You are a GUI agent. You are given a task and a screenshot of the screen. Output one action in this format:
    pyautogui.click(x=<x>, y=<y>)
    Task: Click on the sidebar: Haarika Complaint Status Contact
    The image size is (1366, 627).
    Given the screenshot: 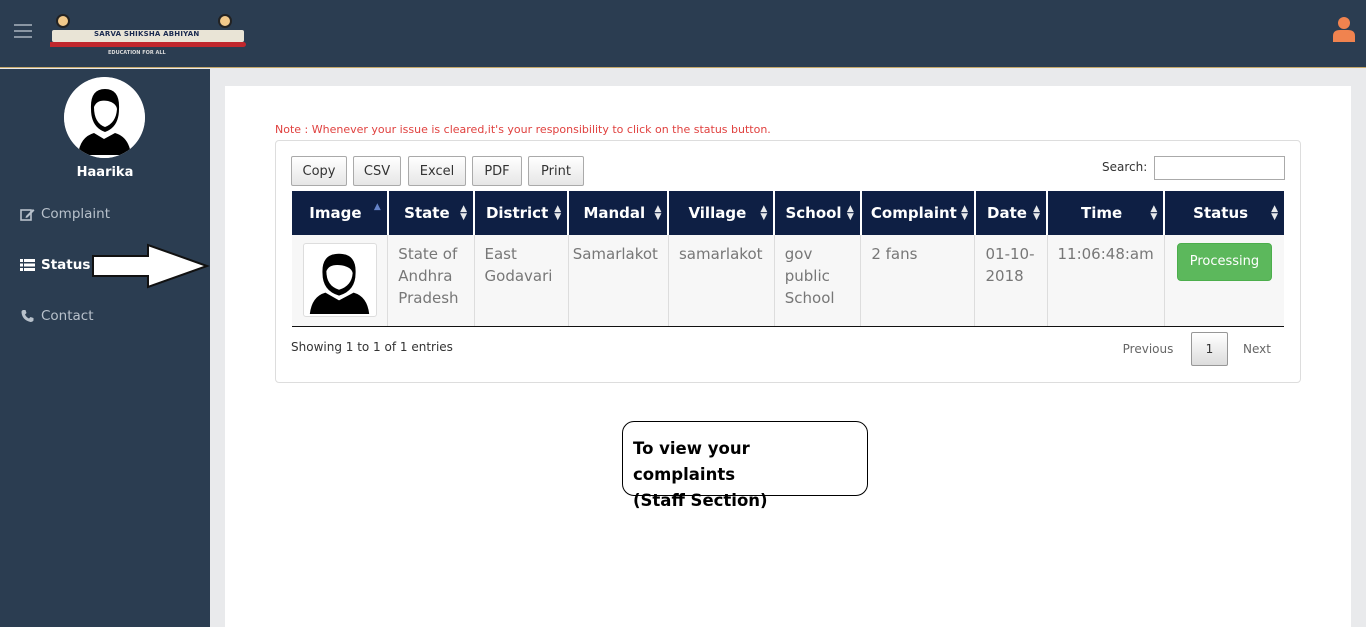 What is the action you would take?
    pyautogui.click(x=105, y=348)
    